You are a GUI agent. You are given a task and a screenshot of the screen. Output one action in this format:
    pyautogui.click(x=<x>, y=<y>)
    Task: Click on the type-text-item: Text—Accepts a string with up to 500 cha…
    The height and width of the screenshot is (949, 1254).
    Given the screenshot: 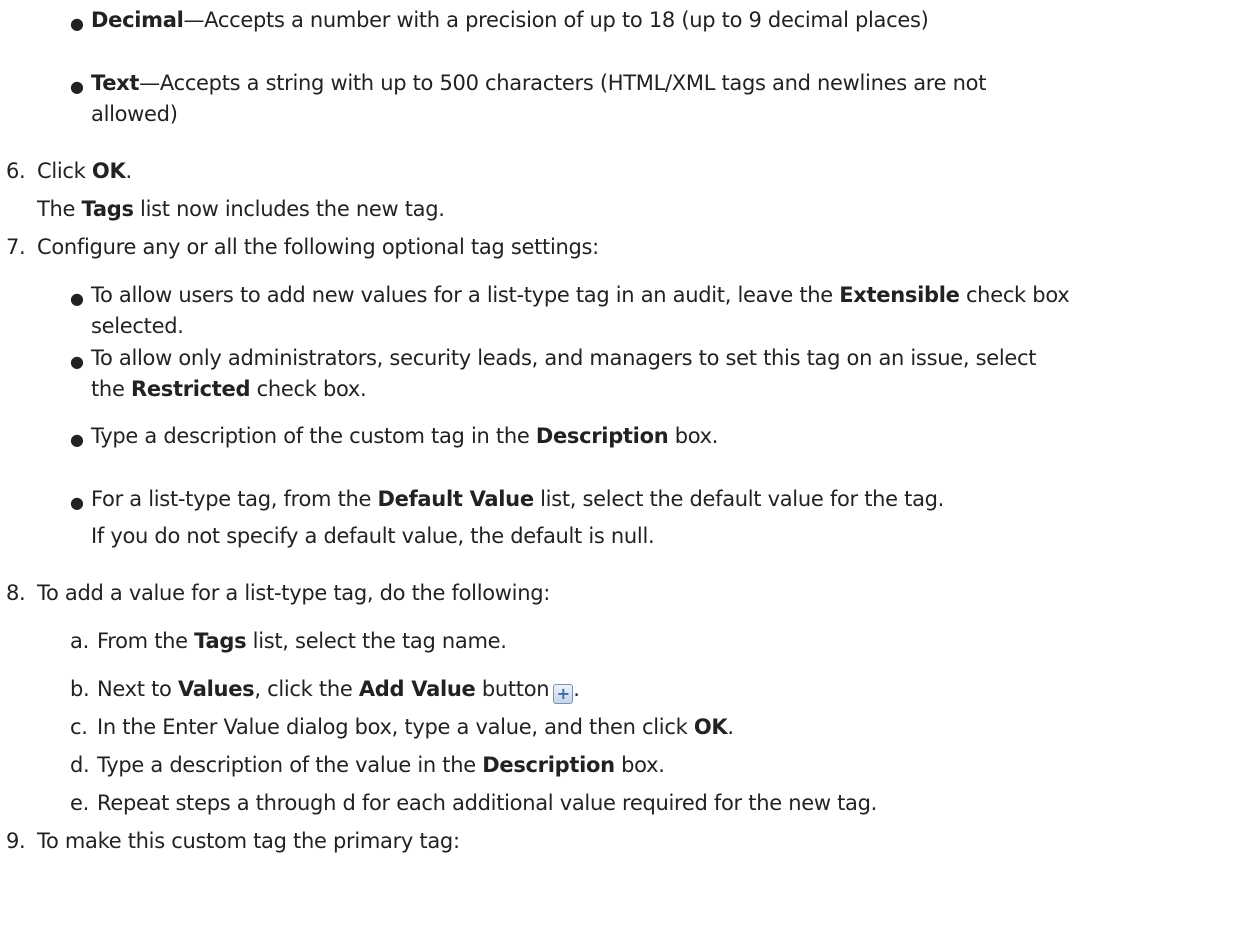 What is the action you would take?
    pyautogui.click(x=538, y=83)
    